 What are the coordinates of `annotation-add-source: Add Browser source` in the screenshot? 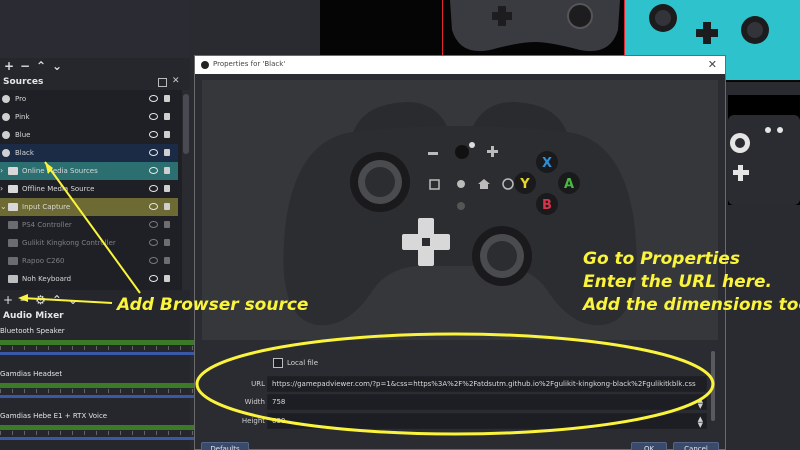 It's located at (213, 305).